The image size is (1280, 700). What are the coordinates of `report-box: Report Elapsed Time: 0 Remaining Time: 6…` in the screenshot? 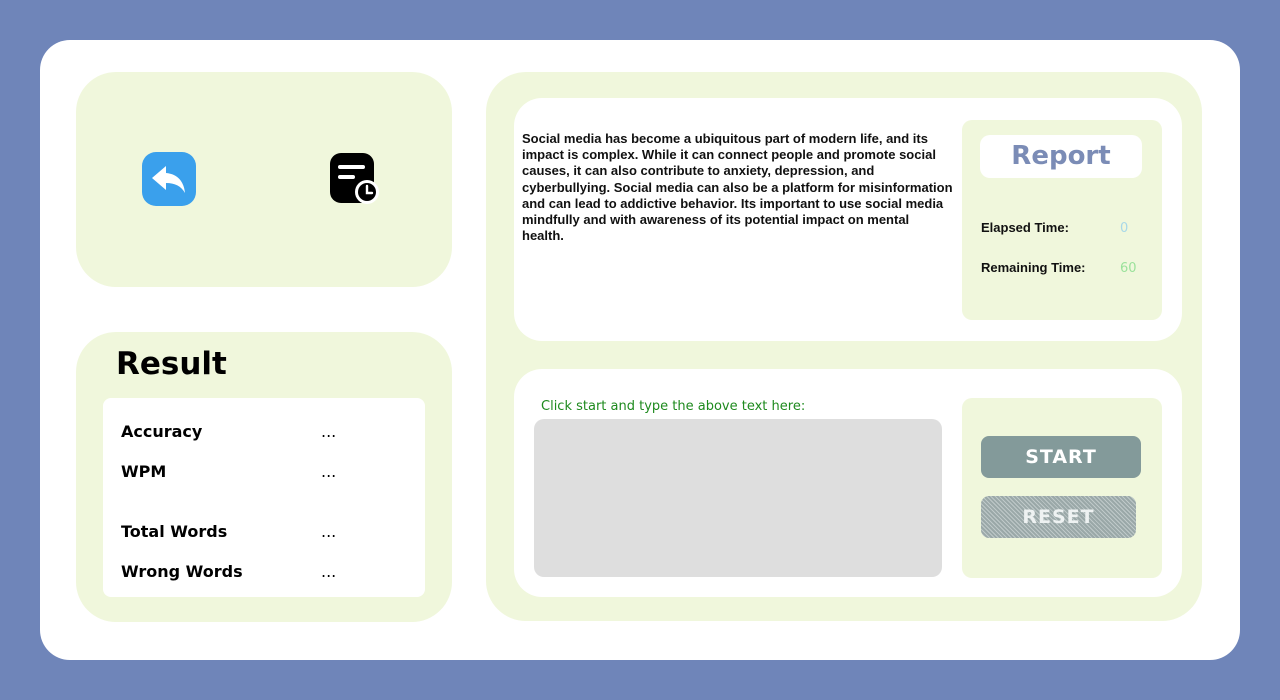 It's located at (1062, 220).